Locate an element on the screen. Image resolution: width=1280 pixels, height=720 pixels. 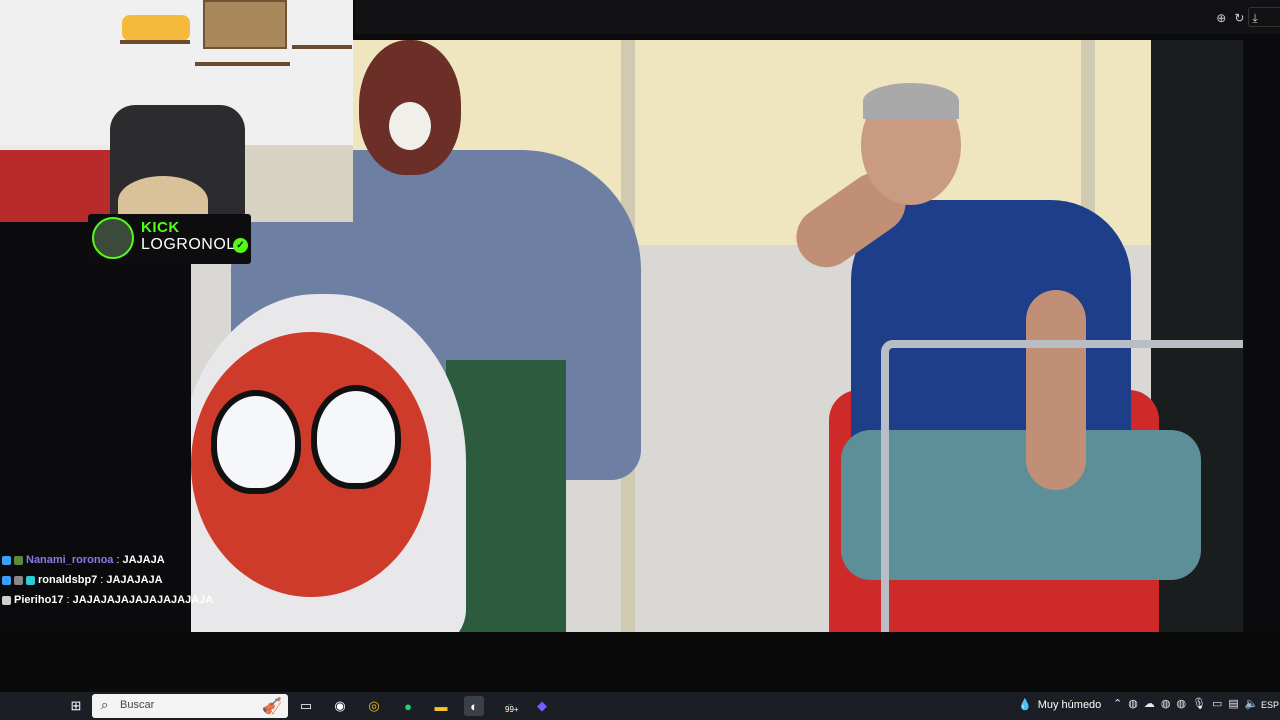
spiderman-eye-right is located at coordinates (356, 437).